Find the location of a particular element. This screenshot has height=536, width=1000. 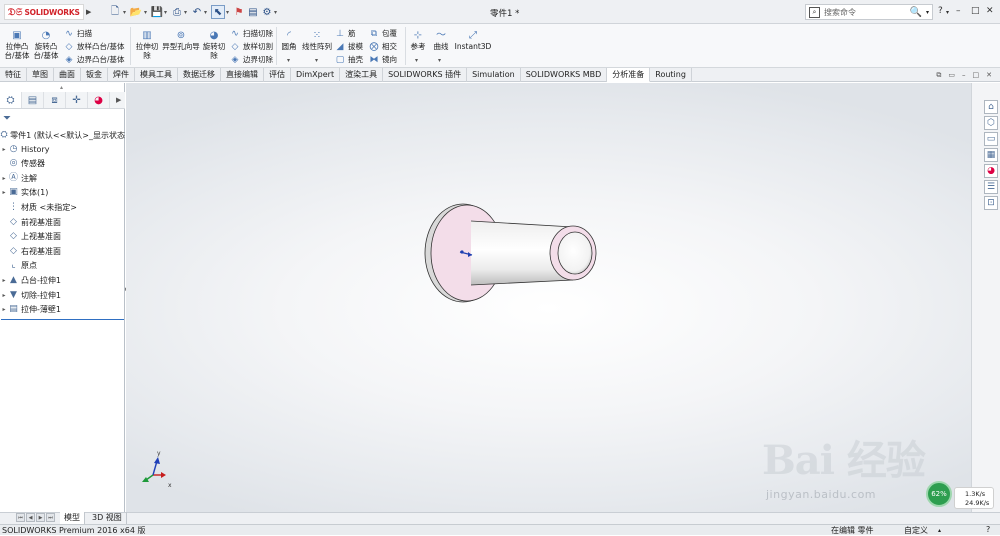

select-dropdown-icon: ▾ is located at coordinates (227, 12).